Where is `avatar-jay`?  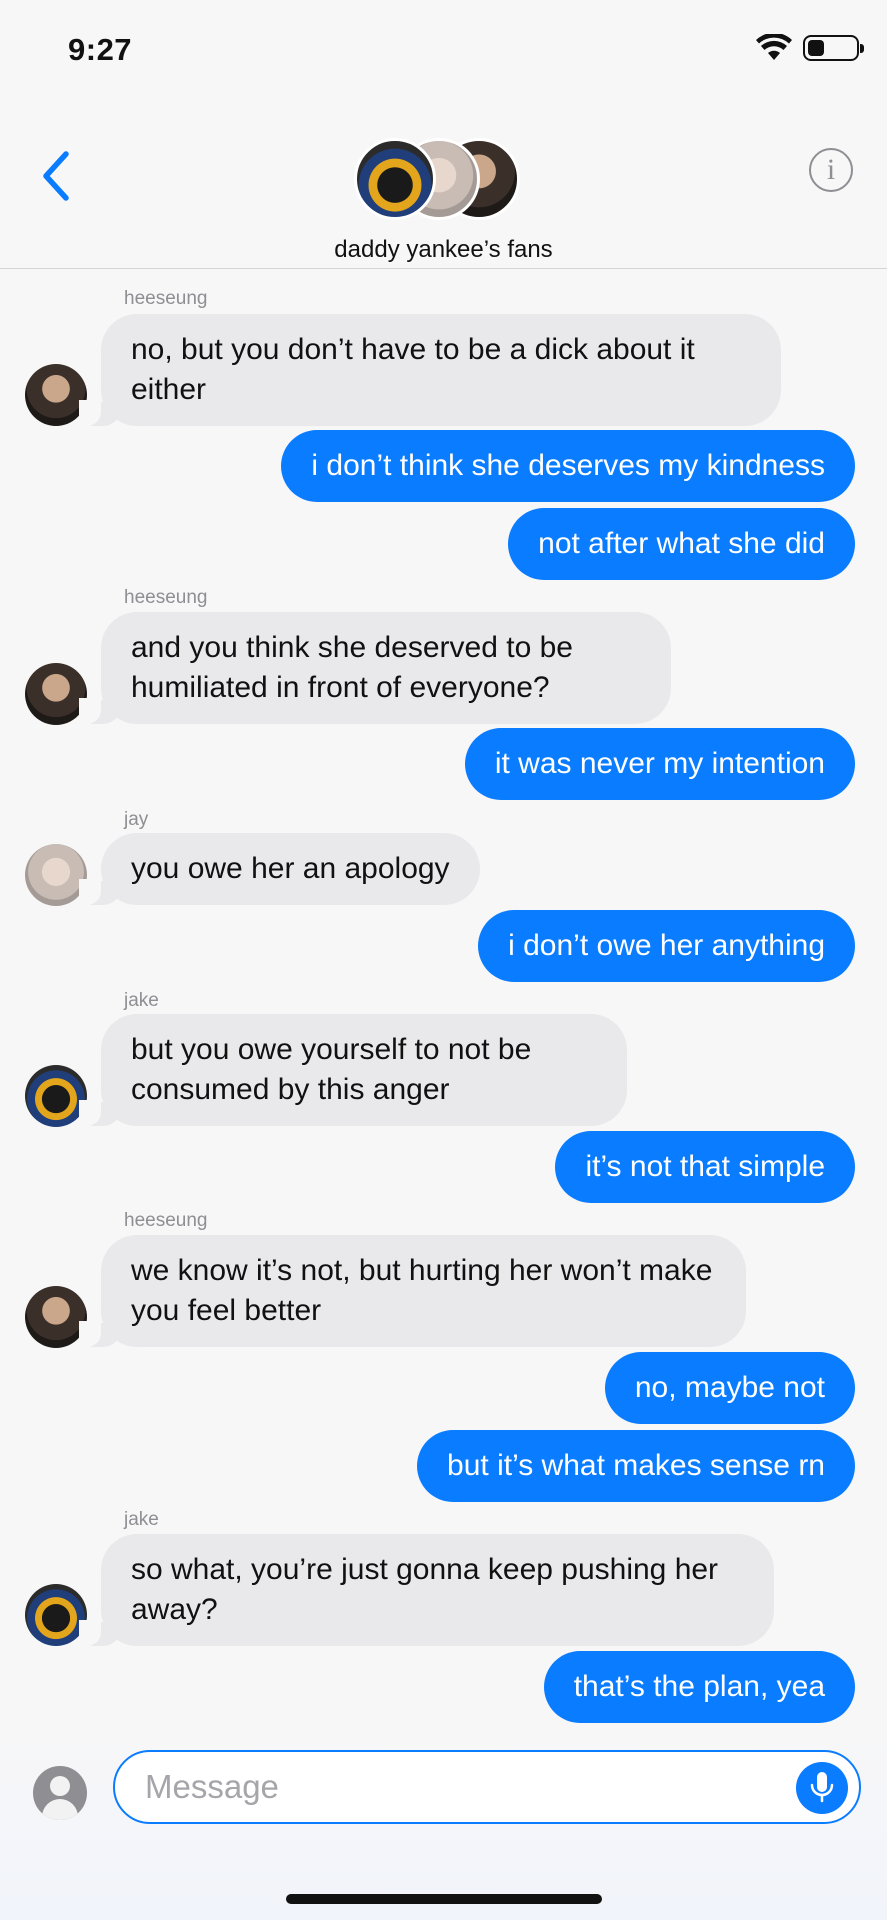
avatar-jay is located at coordinates (56, 875).